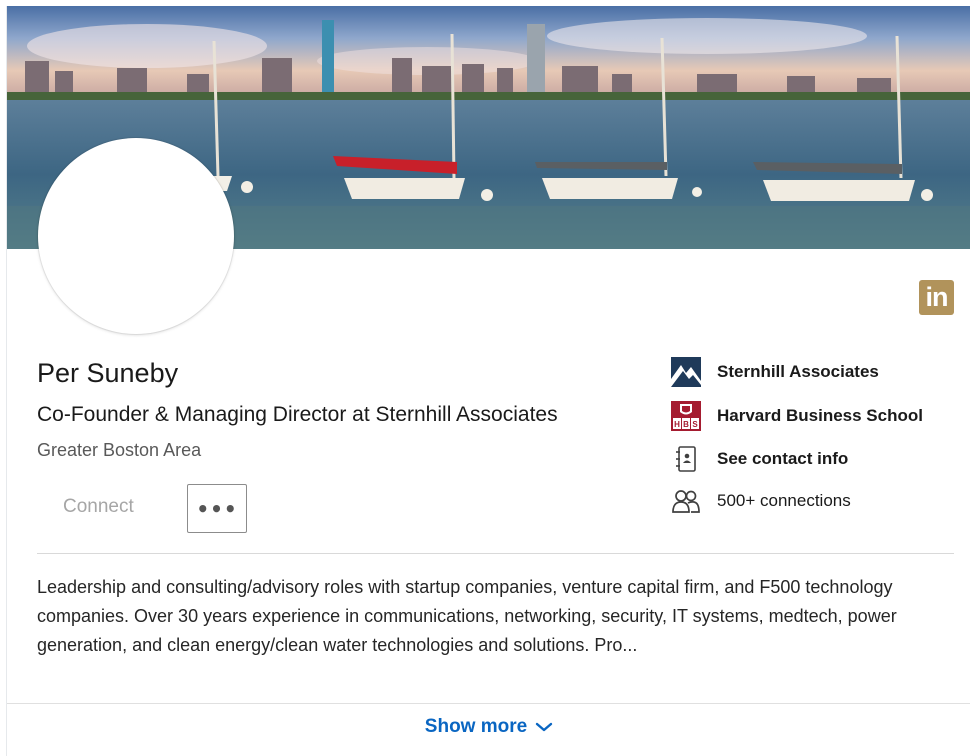  Describe the element at coordinates (119, 450) in the screenshot. I see `profile-location: Greater Boston Area` at that location.